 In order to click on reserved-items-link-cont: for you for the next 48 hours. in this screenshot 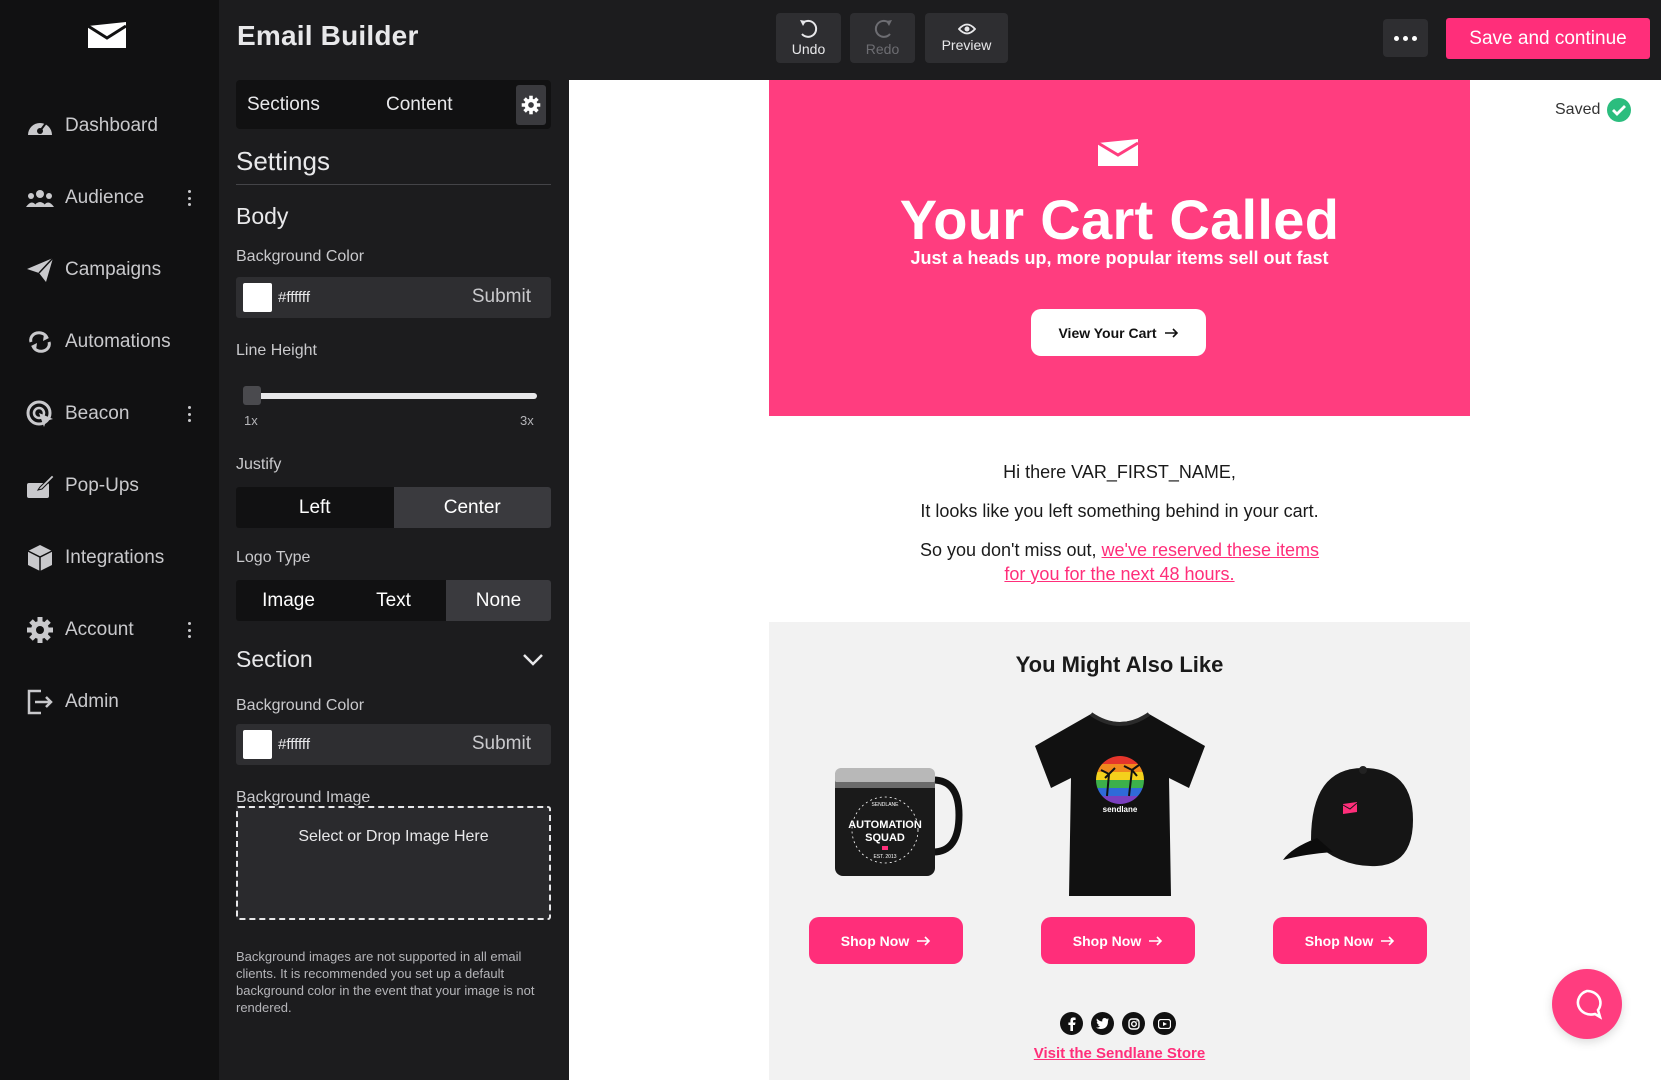, I will do `click(1119, 574)`.